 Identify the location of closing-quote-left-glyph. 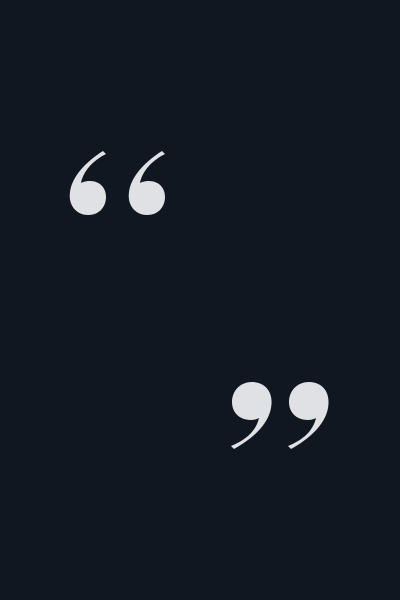
(251, 415).